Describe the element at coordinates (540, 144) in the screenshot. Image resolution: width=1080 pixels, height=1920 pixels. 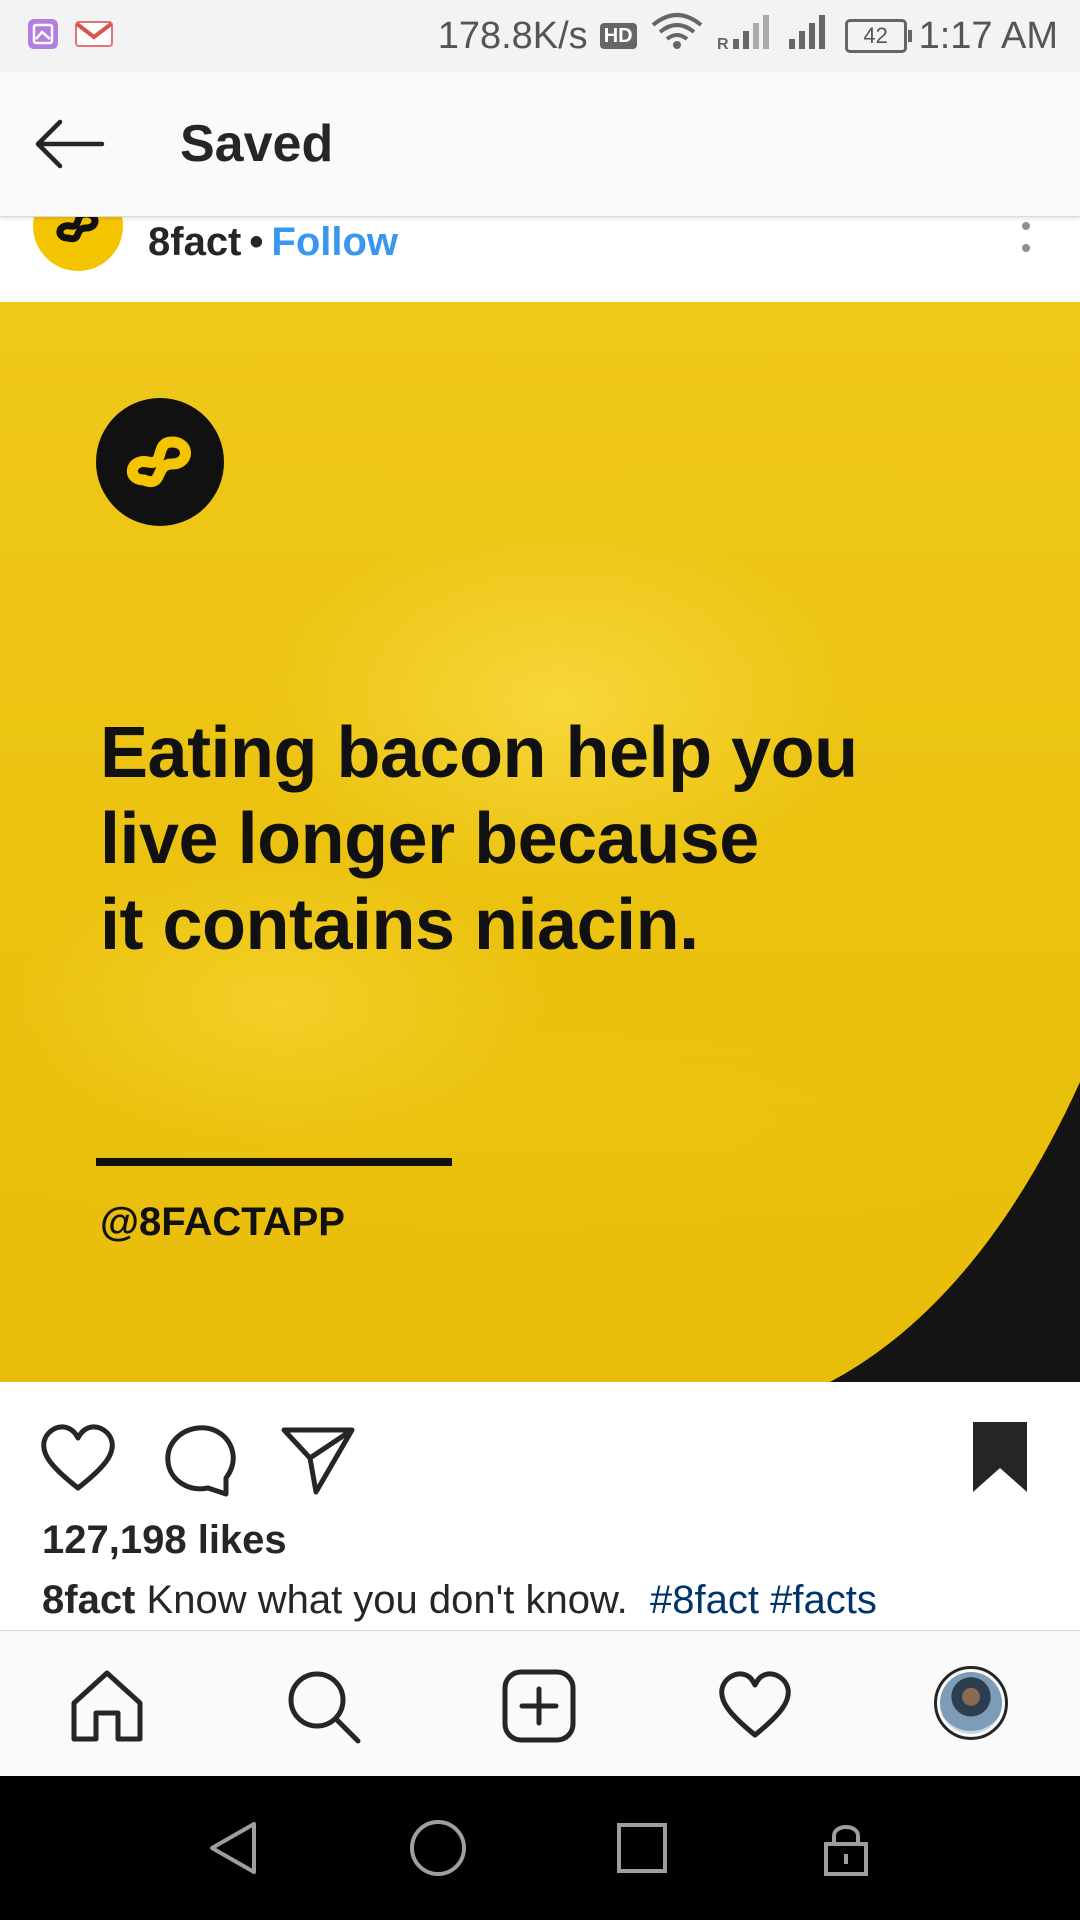
I see `top-bar: Saved` at that location.